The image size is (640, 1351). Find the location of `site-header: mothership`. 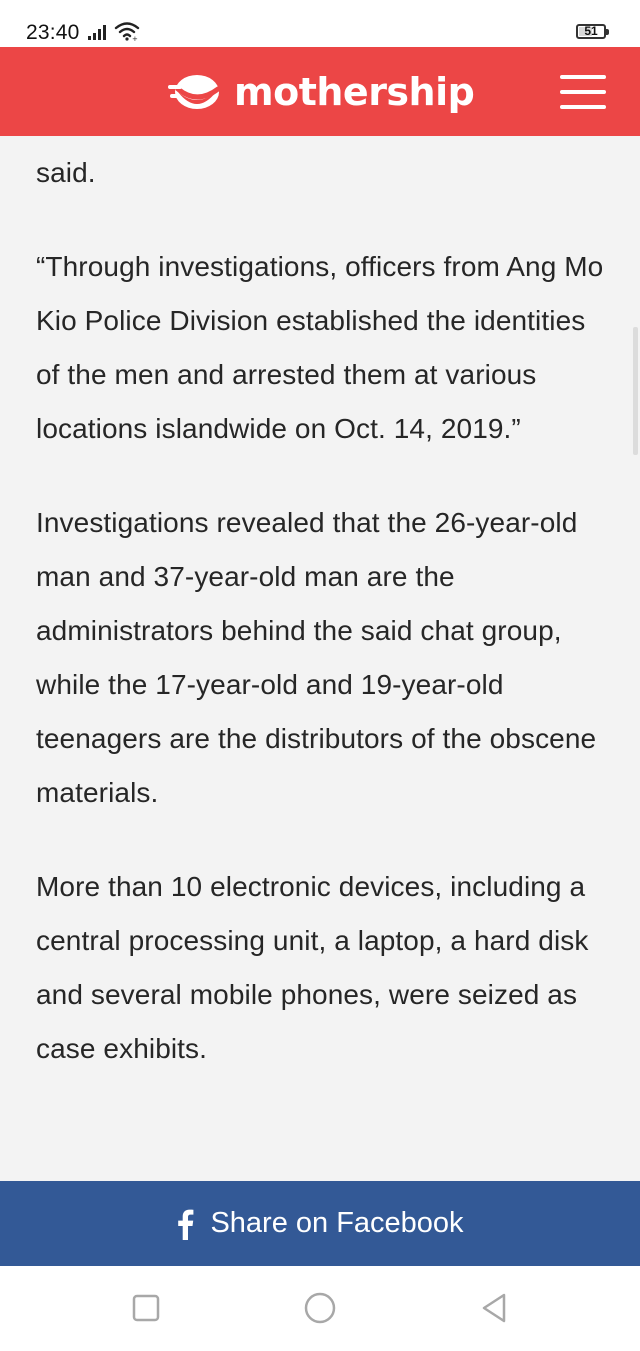

site-header: mothership is located at coordinates (320, 91).